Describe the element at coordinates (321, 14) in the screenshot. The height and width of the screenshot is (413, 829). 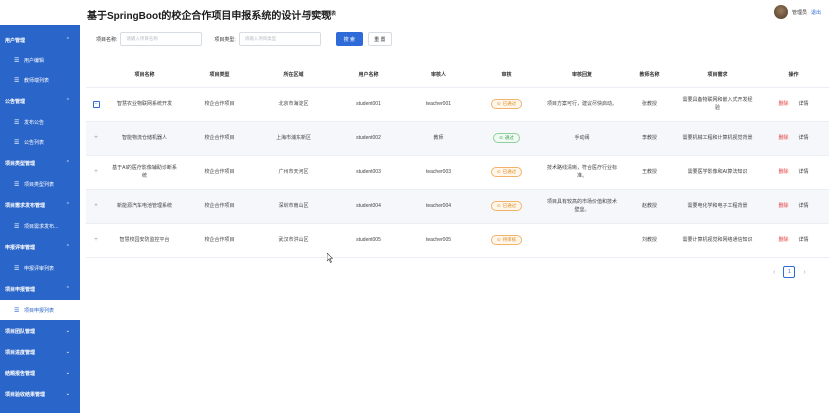
I see `breadcrumb: 项目申报列表` at that location.